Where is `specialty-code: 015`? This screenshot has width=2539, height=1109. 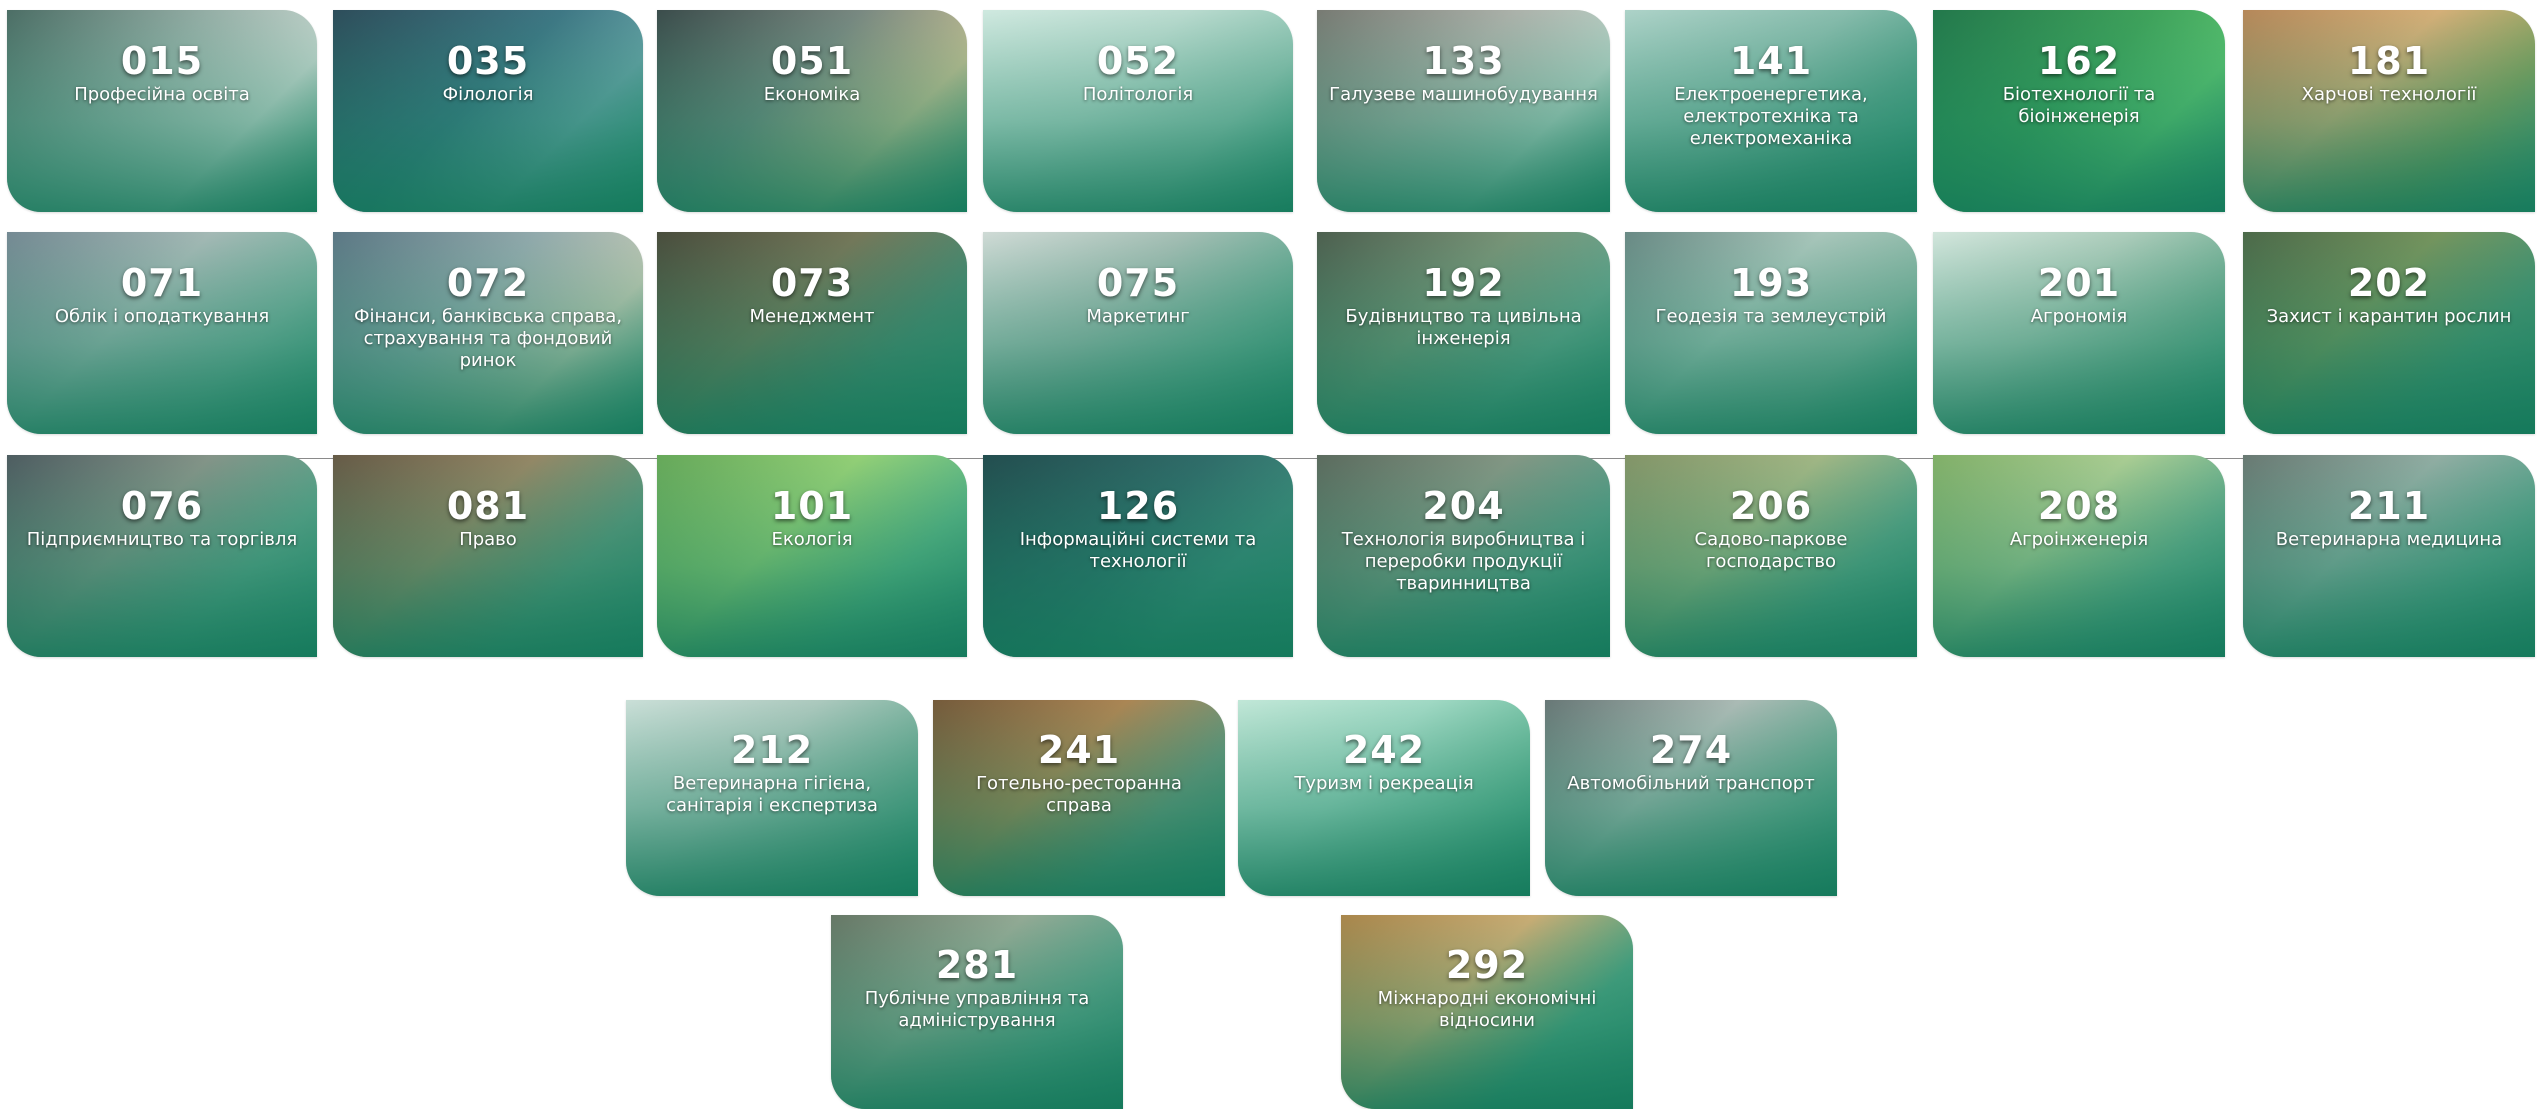
specialty-code: 015 is located at coordinates (162, 61).